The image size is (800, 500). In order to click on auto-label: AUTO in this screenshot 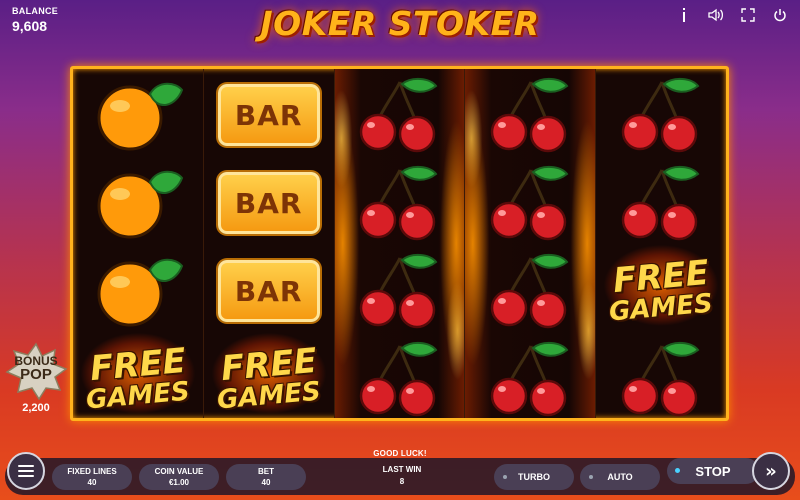, I will do `click(620, 477)`.